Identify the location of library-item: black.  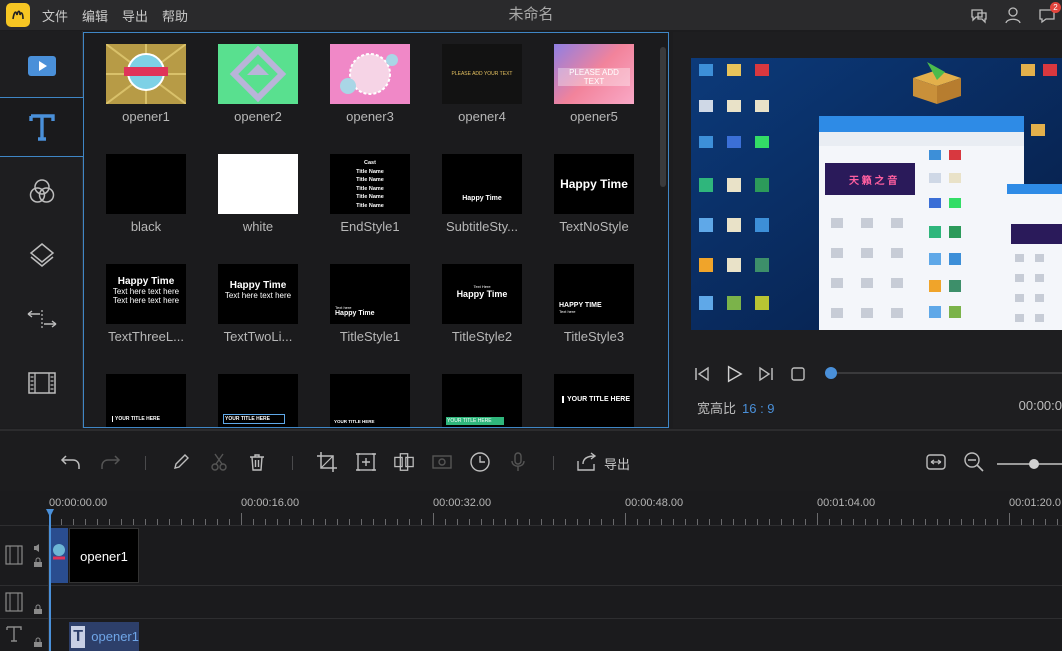
(146, 209).